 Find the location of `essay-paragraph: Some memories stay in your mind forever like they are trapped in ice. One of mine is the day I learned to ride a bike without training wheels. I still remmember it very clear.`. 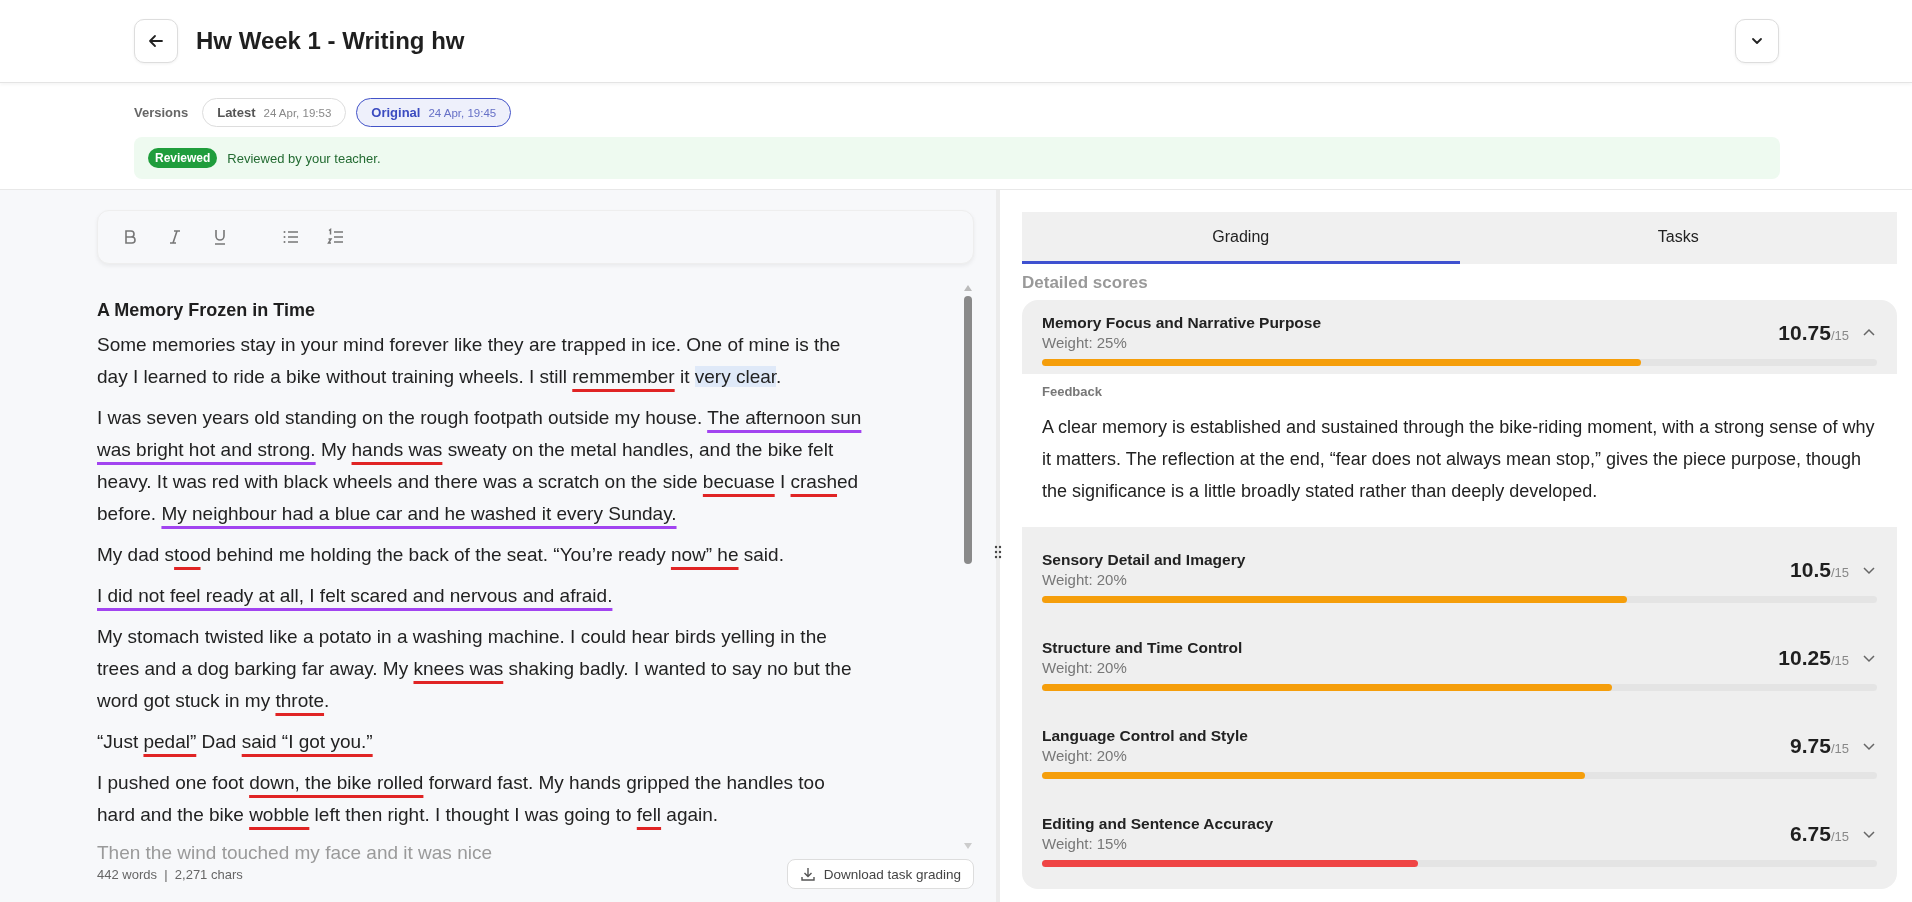

essay-paragraph: Some memories stay in your mind forever like they are trapped in ice. One of mine is the day I learned to ride a bike without training wheels. I still remmember it very clear. is located at coordinates (469, 361).